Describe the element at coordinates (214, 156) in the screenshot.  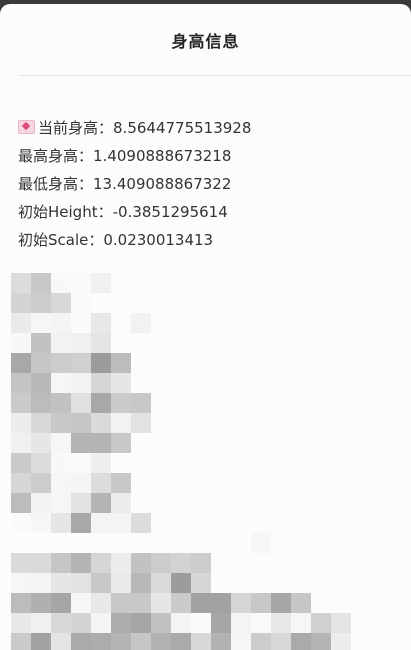
I see `max-height-line: 最高身高：1.4090888673218` at that location.